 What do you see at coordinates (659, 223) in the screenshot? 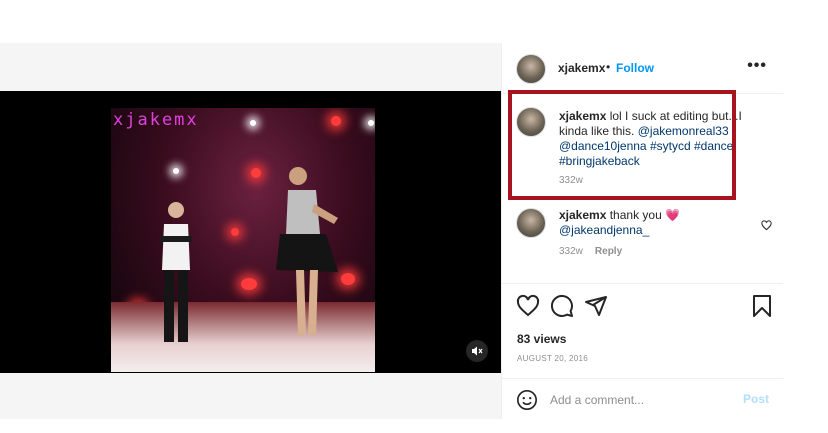
I see `comment-text-block: xjakemx thank you 💗 @jakeandjenna_` at bounding box center [659, 223].